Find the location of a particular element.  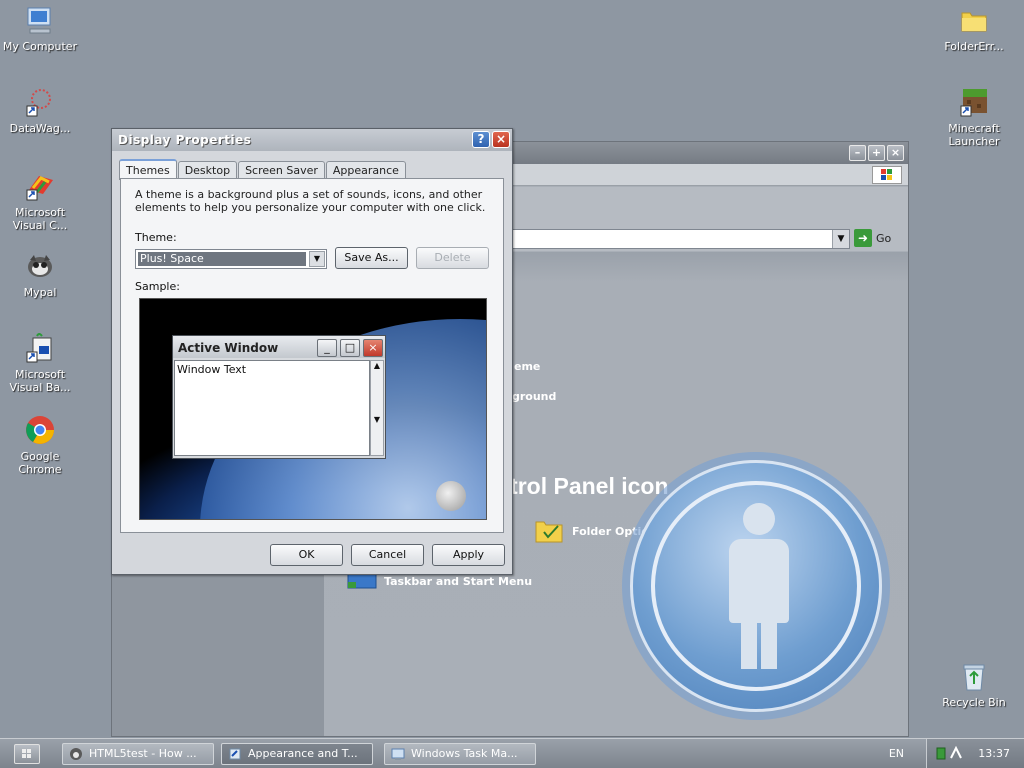

desktop-icon-my-computer: My Computer is located at coordinates (40, 28).